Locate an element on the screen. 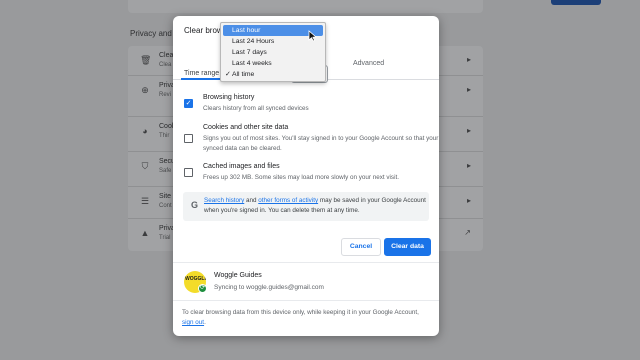 This screenshot has width=640, height=360. row-subtitle: Safe is located at coordinates (165, 171).